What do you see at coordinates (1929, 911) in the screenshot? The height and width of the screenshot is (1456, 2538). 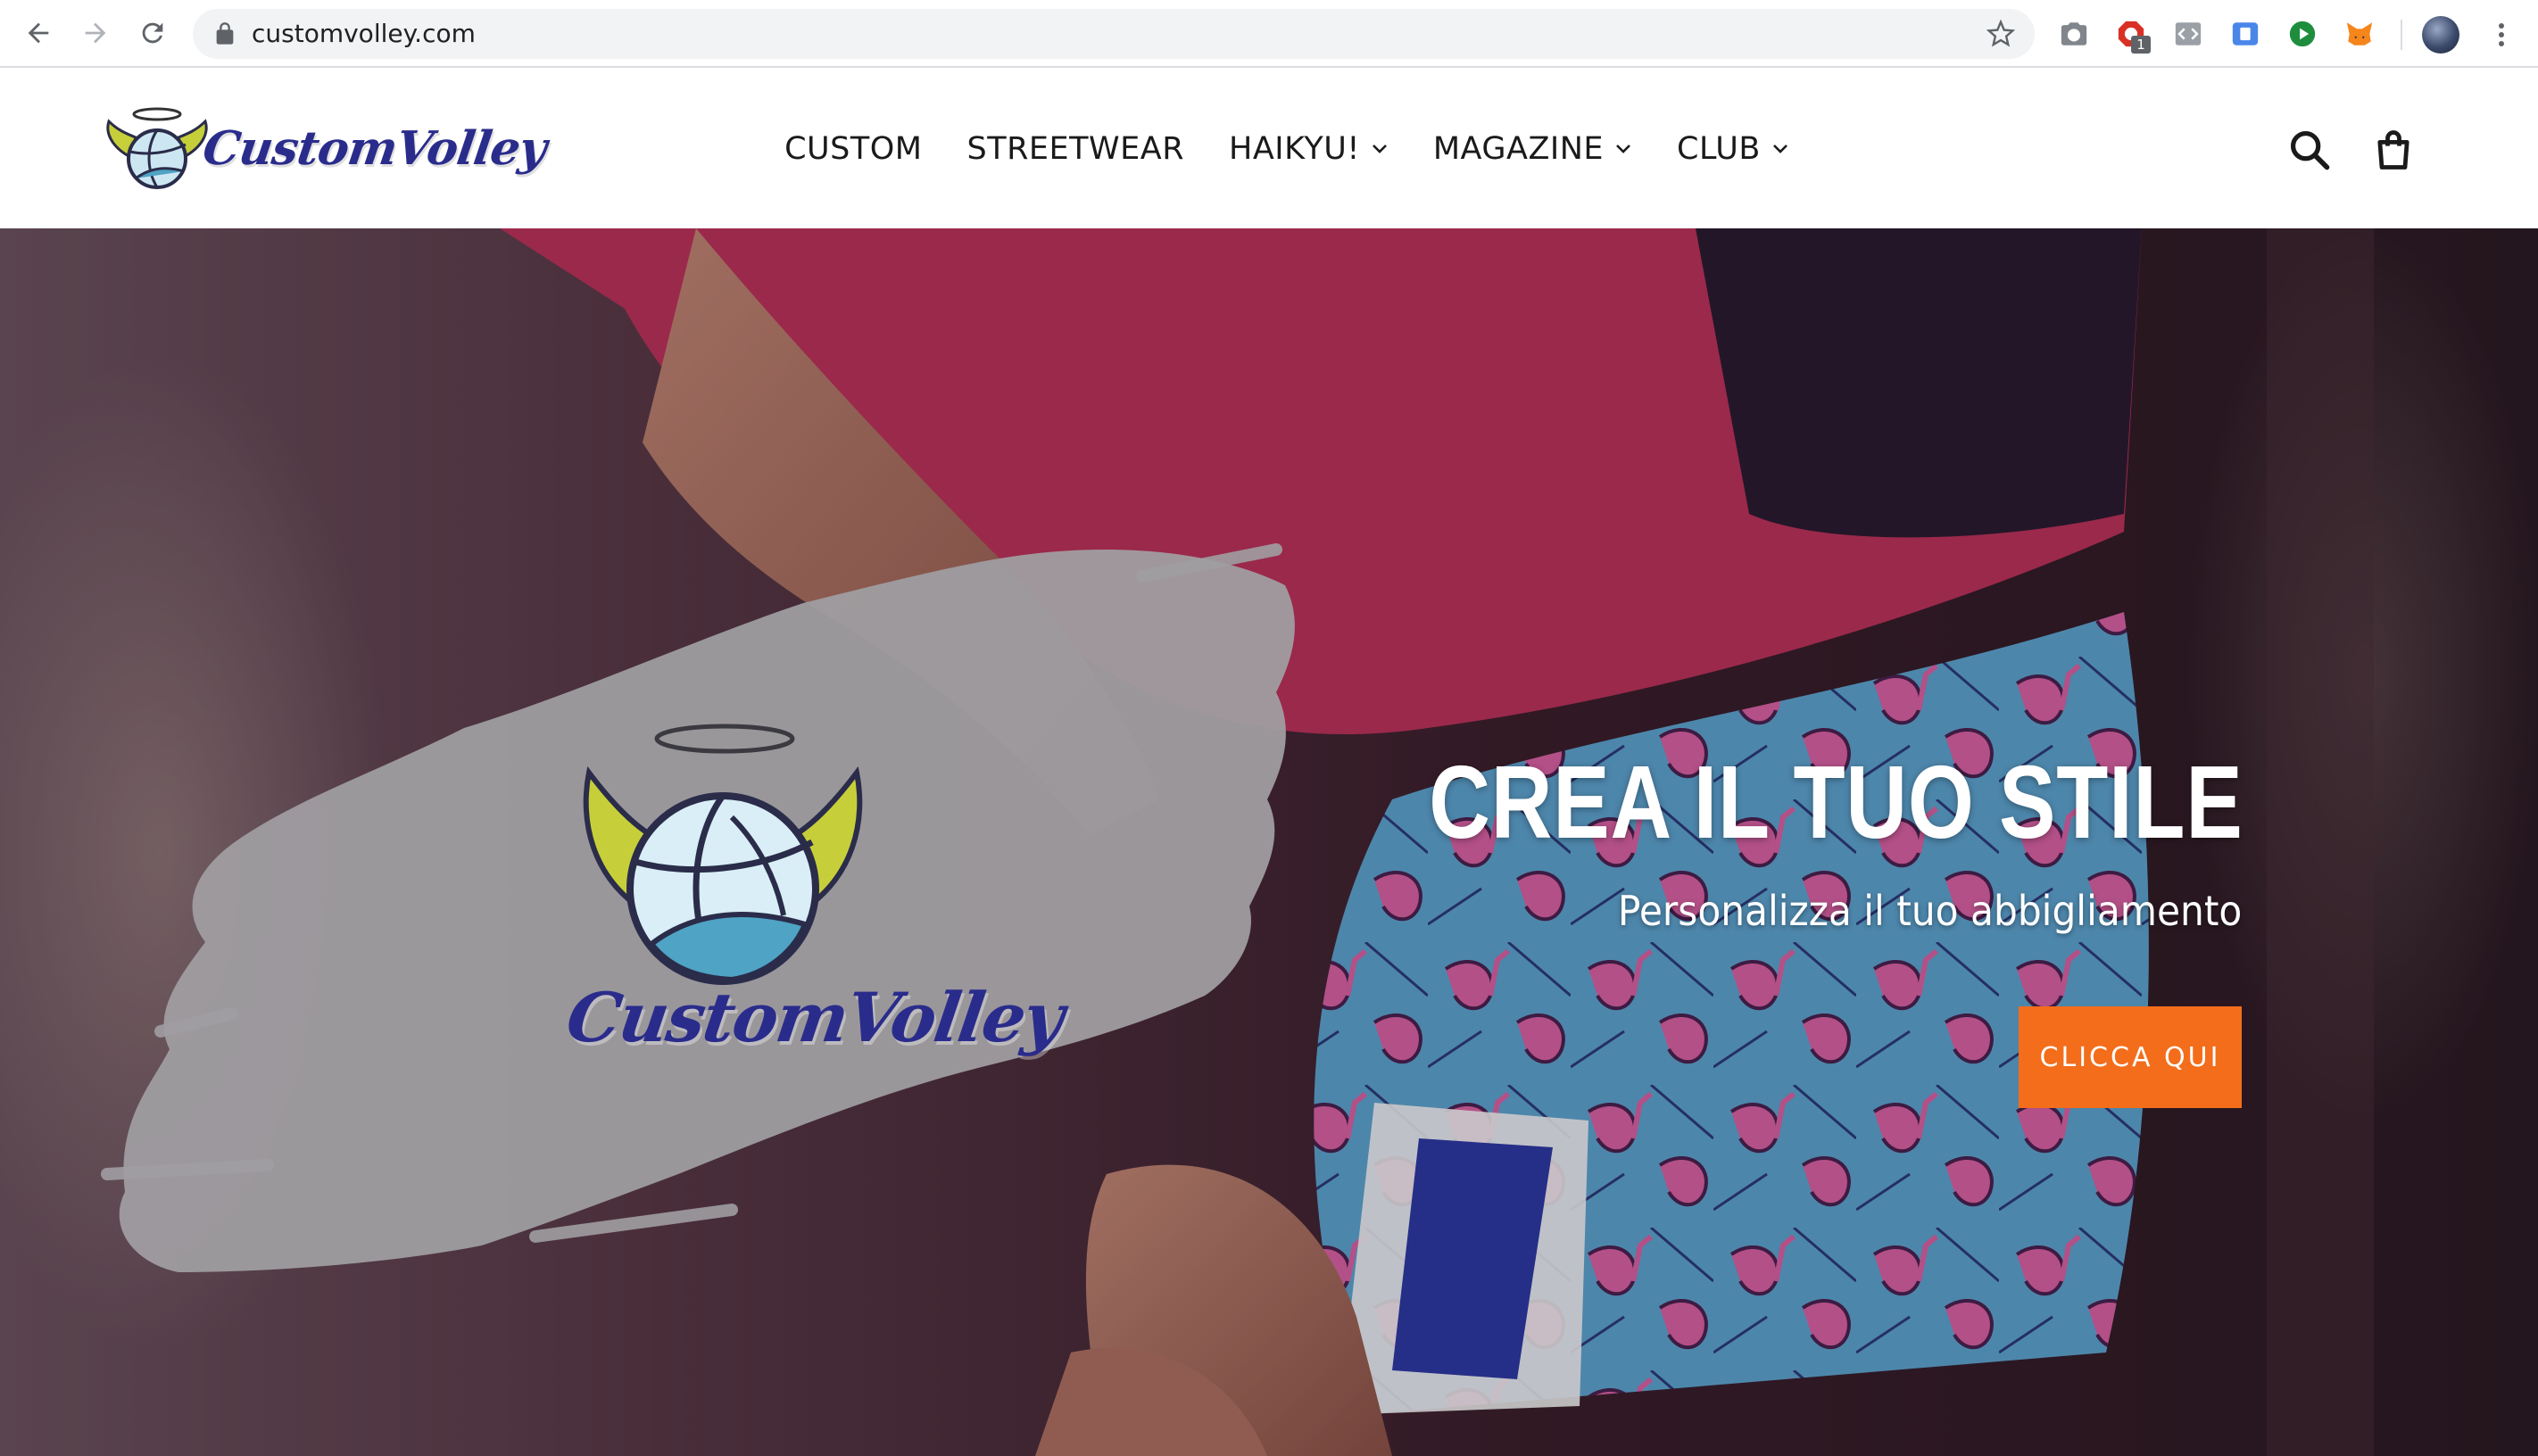 I see `hero-subtitle: Personalizza il tuo abbigliamento` at bounding box center [1929, 911].